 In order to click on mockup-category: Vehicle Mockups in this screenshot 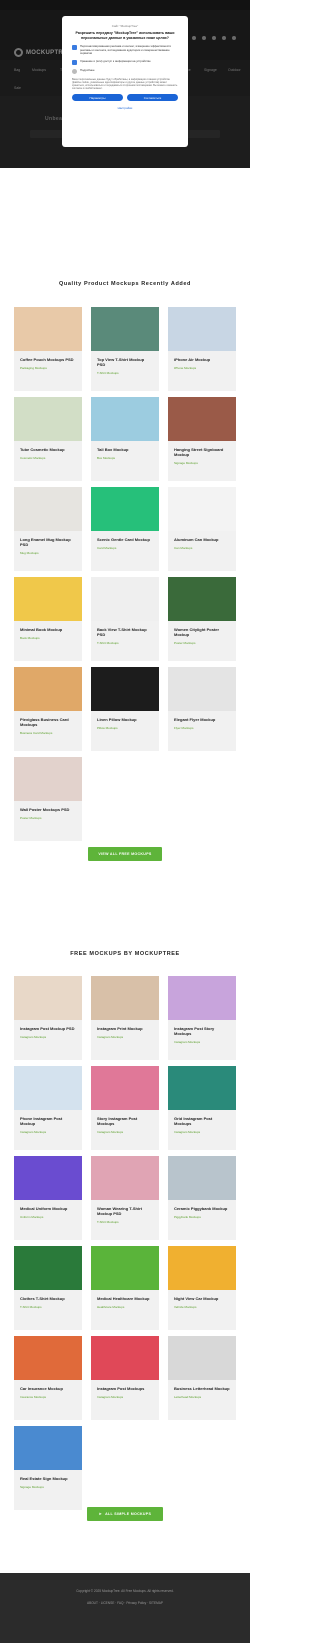, I will do `click(202, 1307)`.